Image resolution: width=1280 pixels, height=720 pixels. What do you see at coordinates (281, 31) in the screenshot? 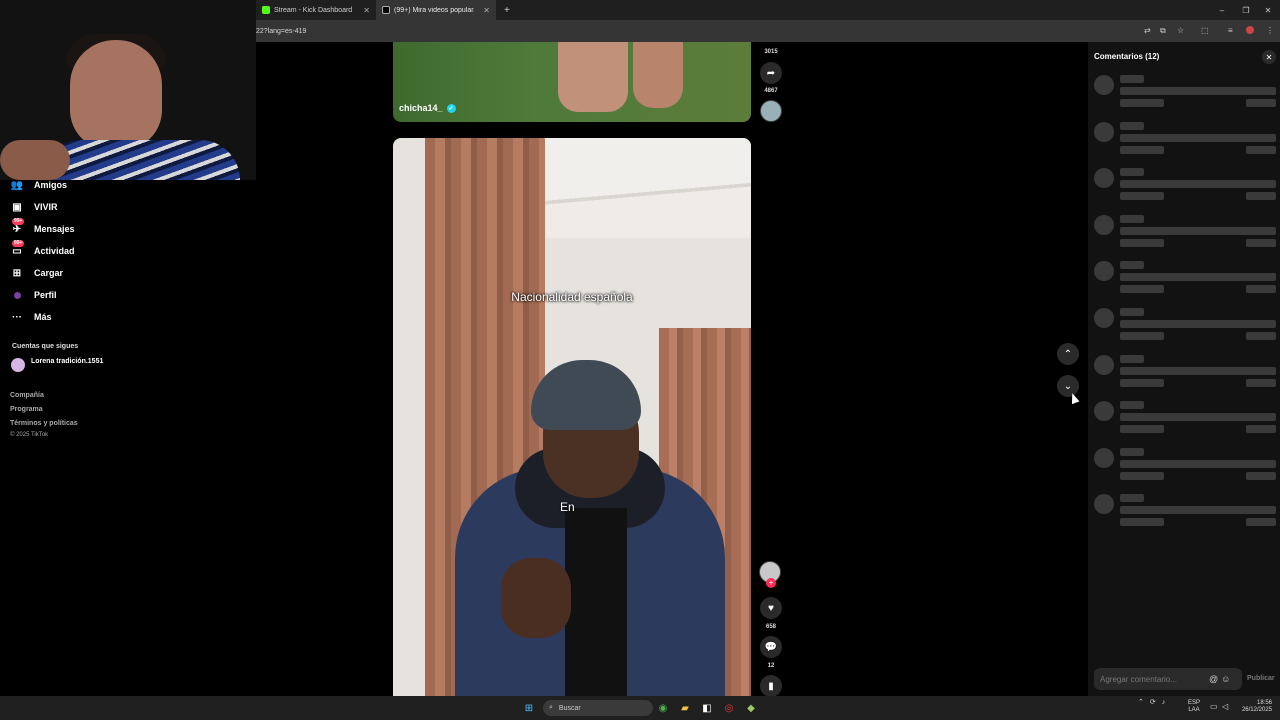
I see `url-text: 22?lang=es-419` at bounding box center [281, 31].